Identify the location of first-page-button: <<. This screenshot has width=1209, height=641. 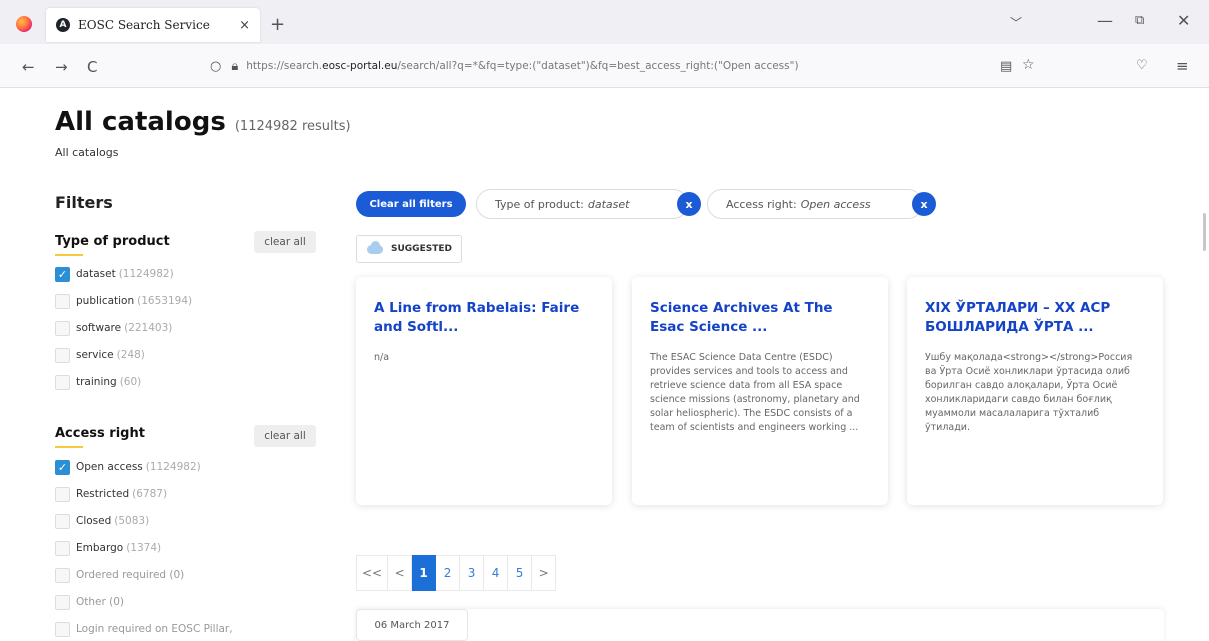
(372, 573).